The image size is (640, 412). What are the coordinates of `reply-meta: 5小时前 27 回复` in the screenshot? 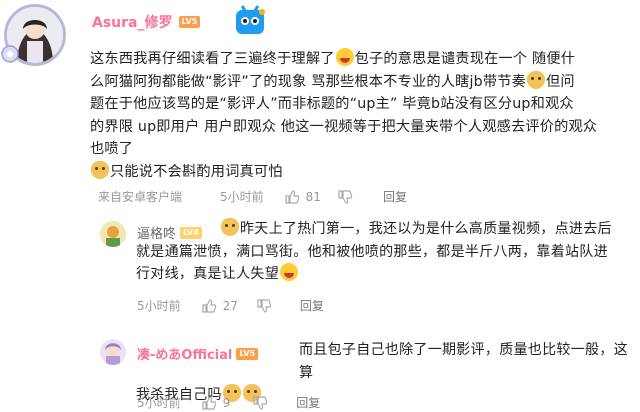 It's located at (230, 305).